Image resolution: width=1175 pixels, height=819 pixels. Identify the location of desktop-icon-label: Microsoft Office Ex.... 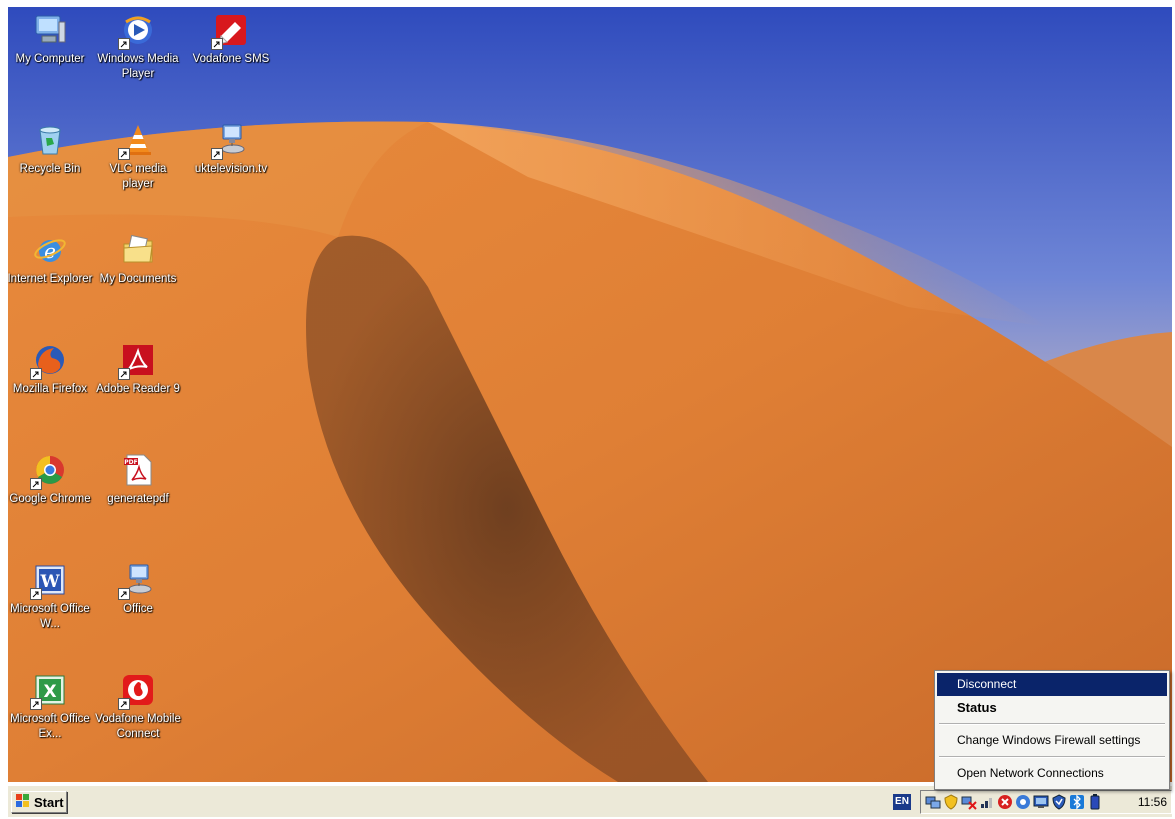
(50, 726).